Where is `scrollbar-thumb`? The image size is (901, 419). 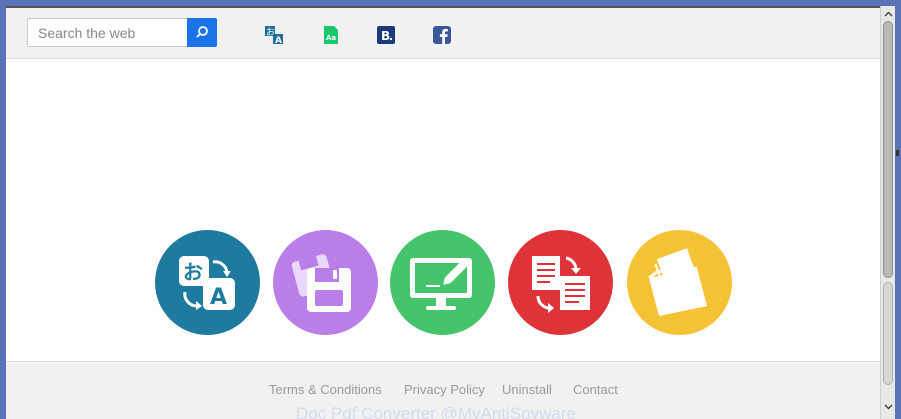 scrollbar-thumb is located at coordinates (888, 149).